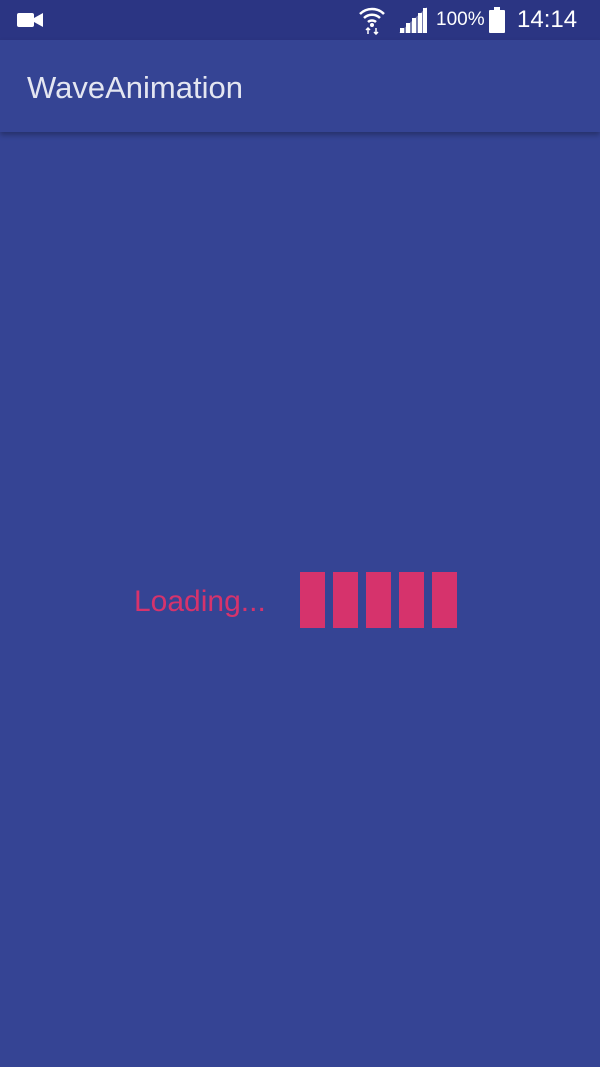 Image resolution: width=600 pixels, height=1067 pixels. What do you see at coordinates (547, 19) in the screenshot?
I see `status-clock: 14:14` at bounding box center [547, 19].